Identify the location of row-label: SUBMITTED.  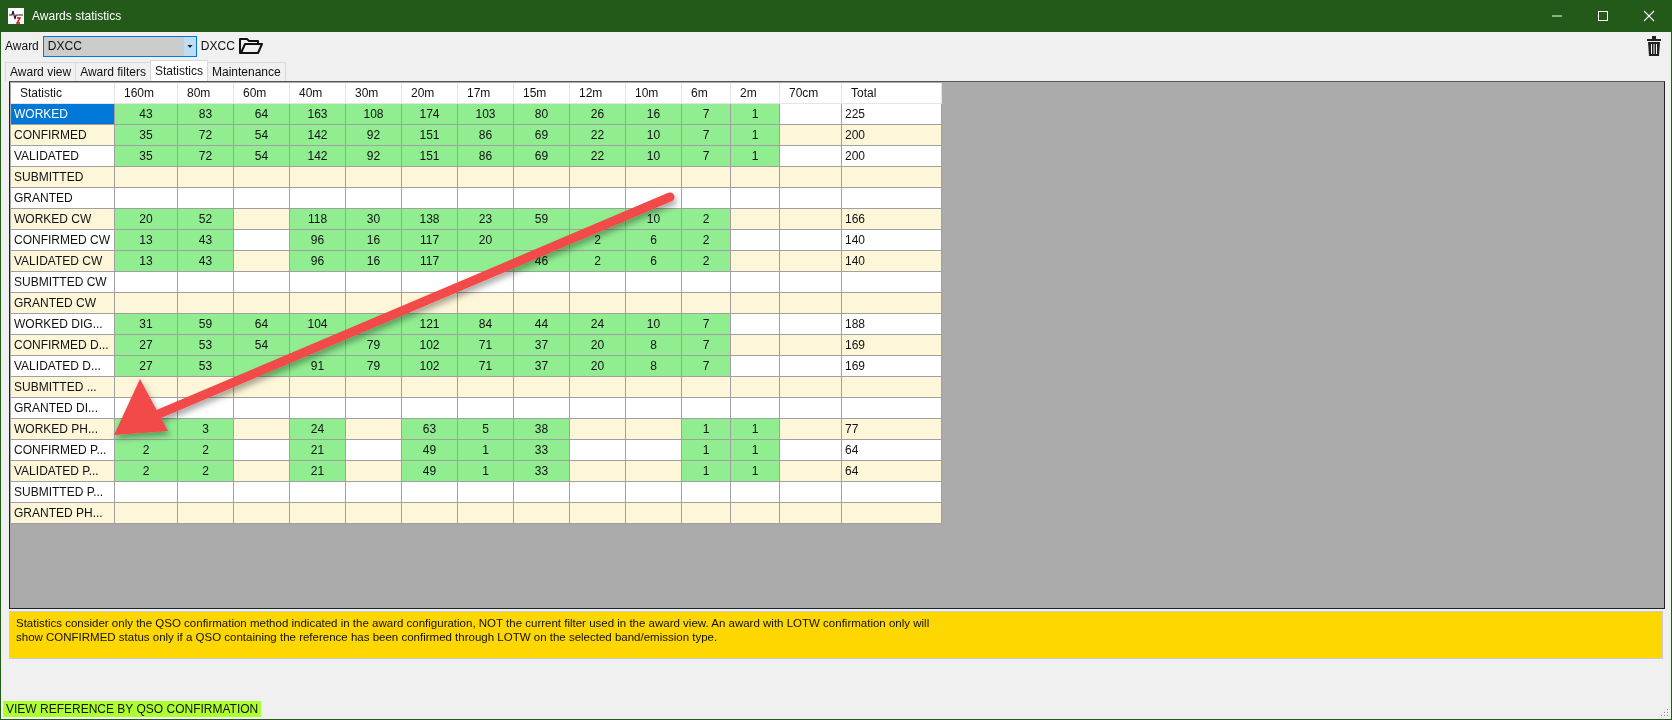
(63, 177).